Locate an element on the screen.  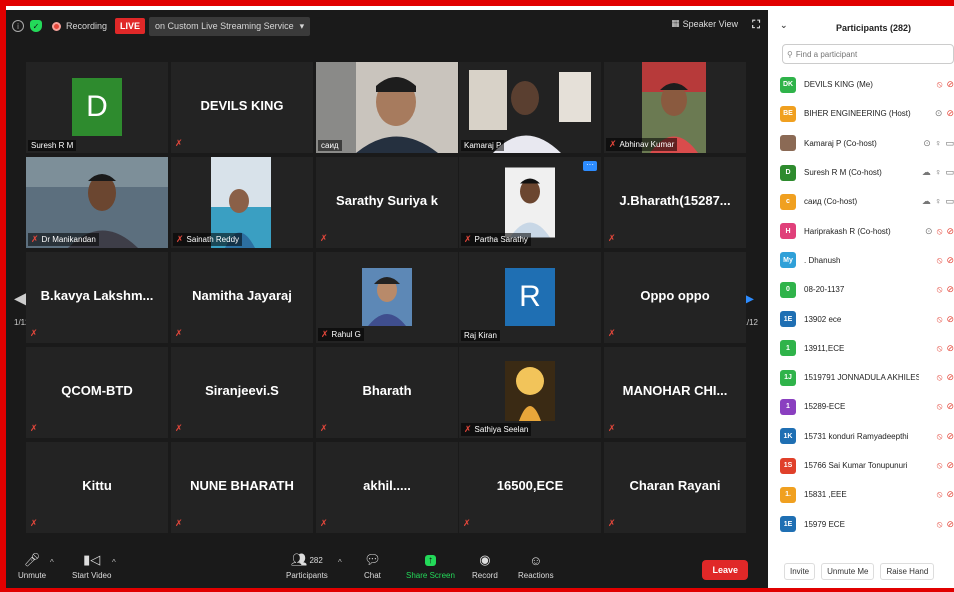
video-tile: MANOHAR CHI... ✗ is located at coordinates (675, 392).